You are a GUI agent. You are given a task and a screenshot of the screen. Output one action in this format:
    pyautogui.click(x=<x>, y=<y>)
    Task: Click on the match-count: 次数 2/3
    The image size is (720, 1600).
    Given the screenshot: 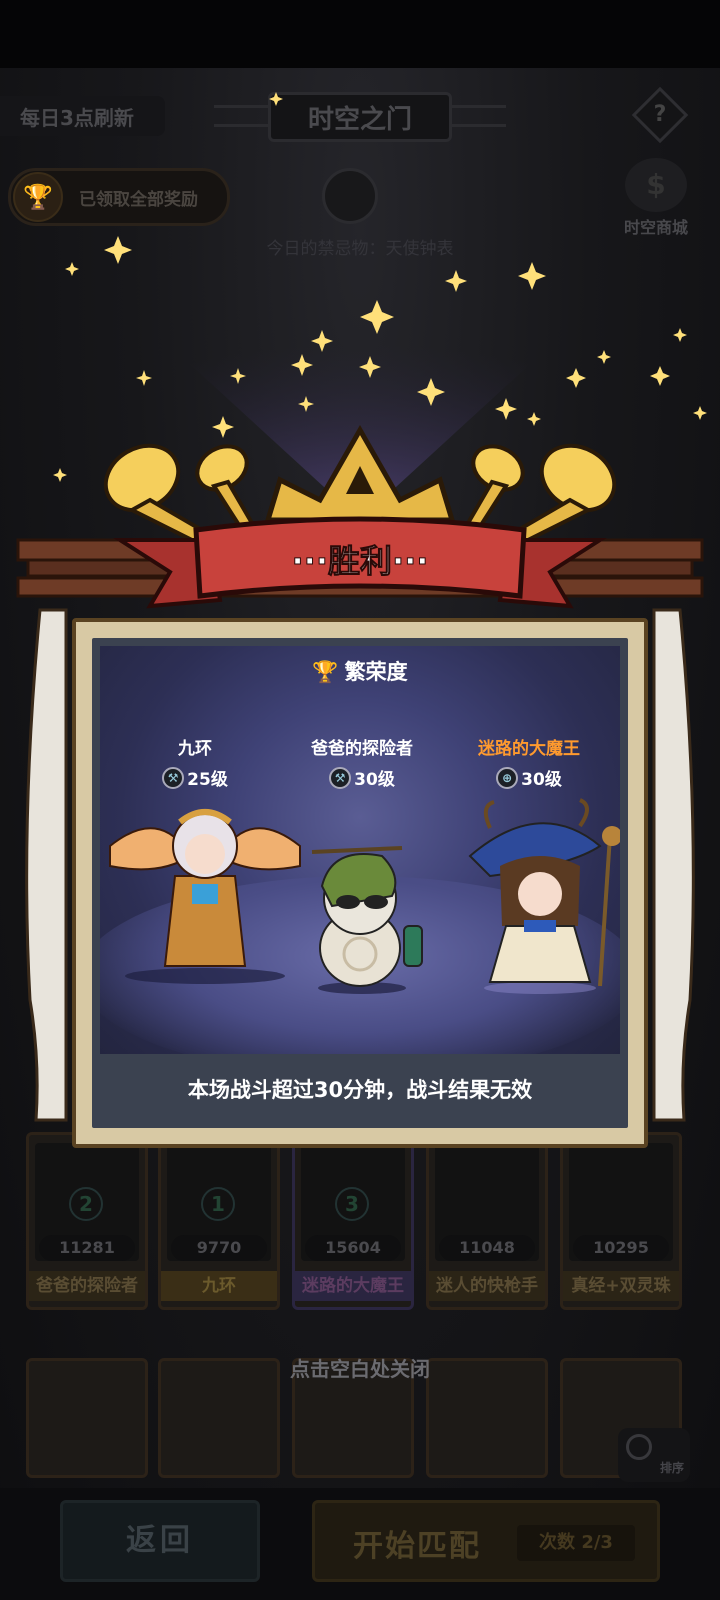 What is the action you would take?
    pyautogui.click(x=576, y=1543)
    